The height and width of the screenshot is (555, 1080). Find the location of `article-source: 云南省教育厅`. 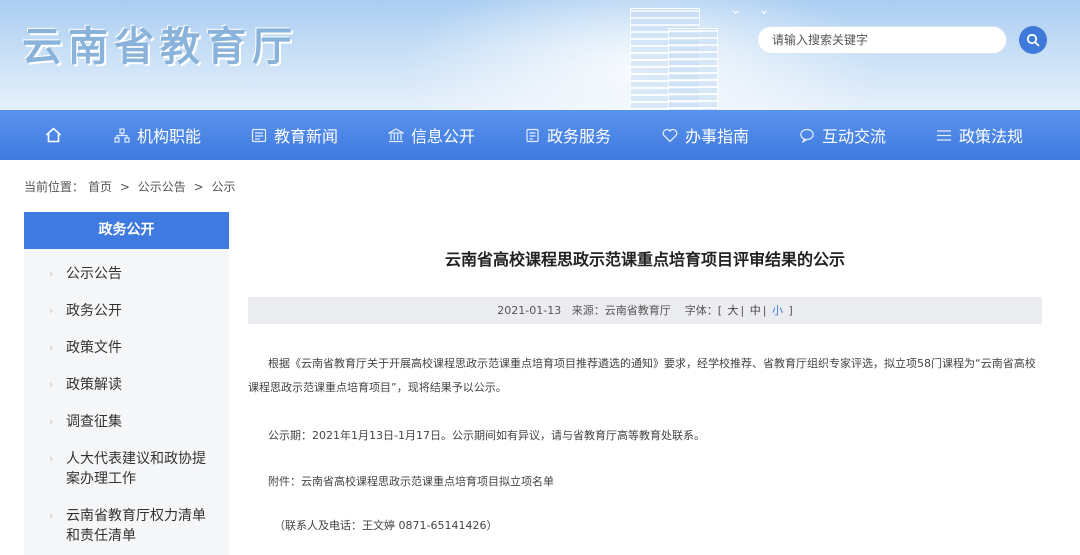

article-source: 云南省教育厅 is located at coordinates (637, 310).